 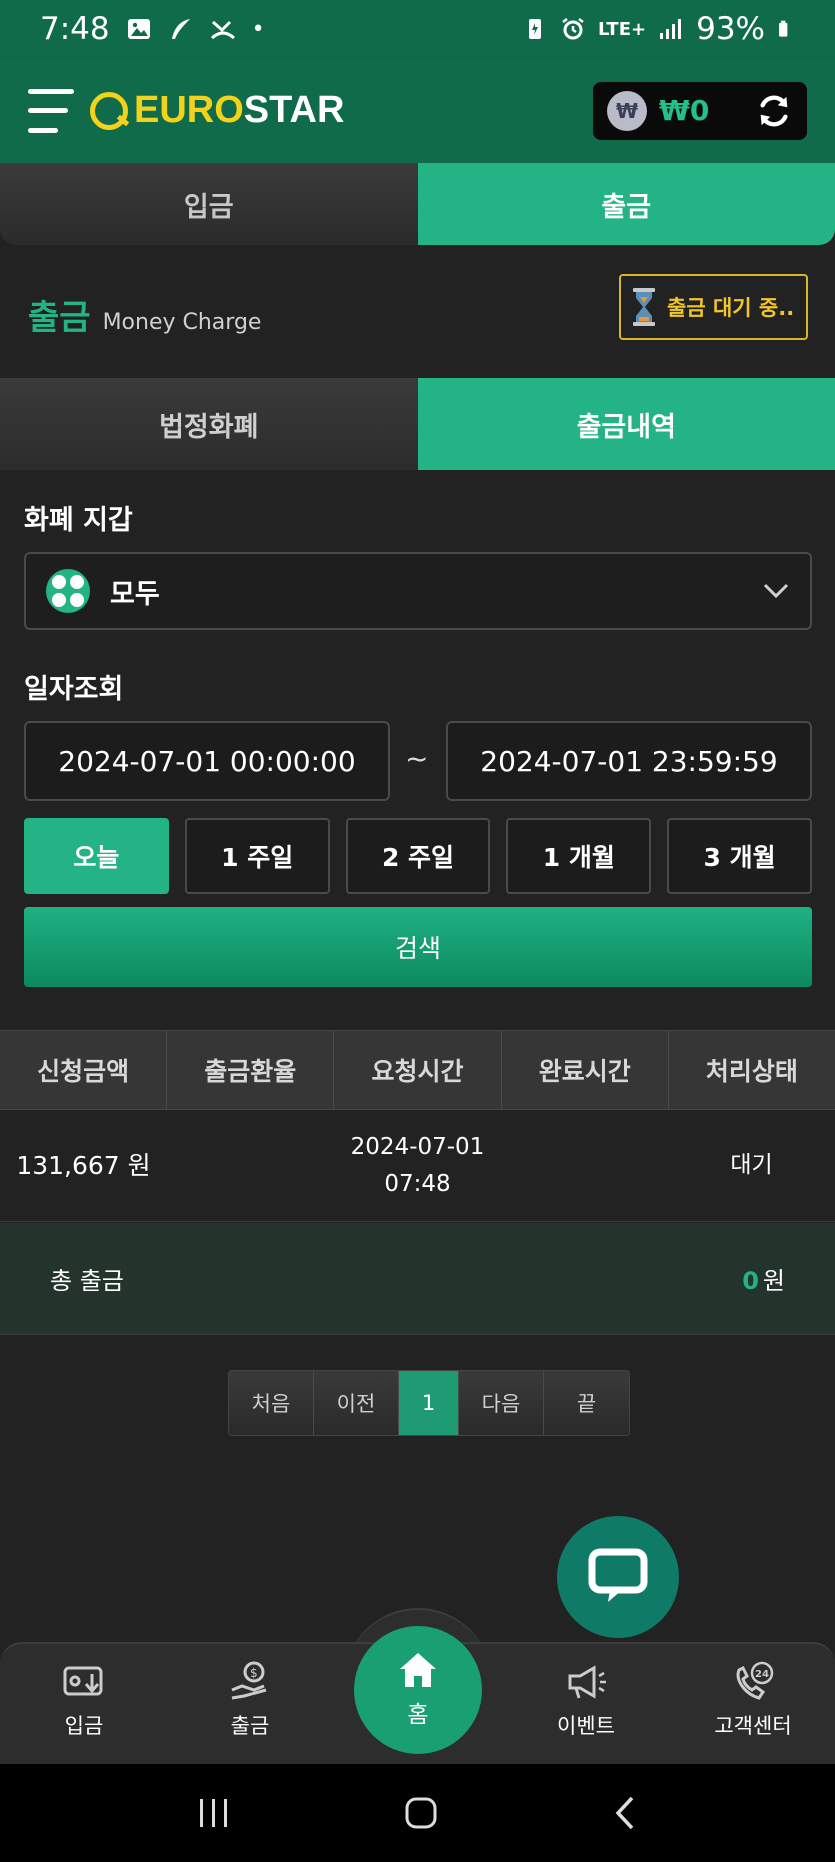 What do you see at coordinates (68, 591) in the screenshot?
I see `grid-dots-icon` at bounding box center [68, 591].